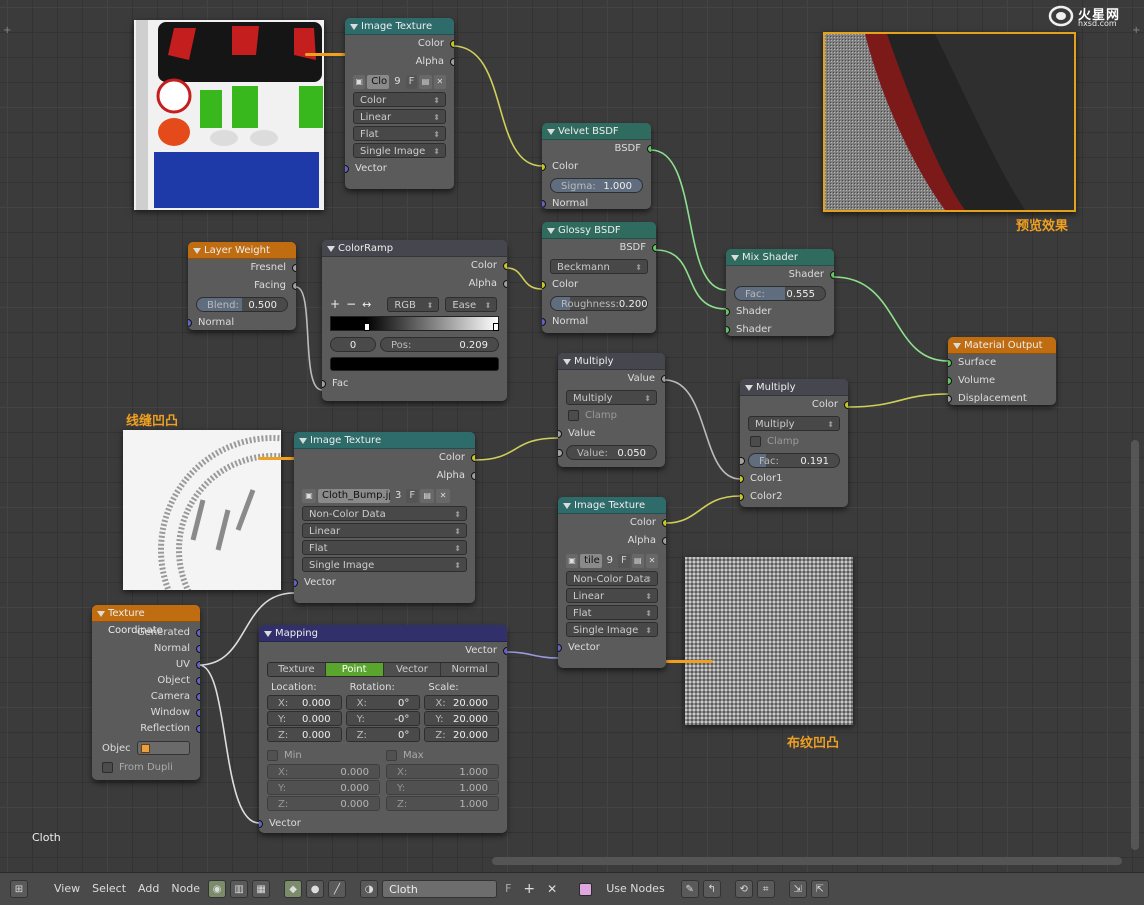 The image size is (1144, 905). Describe the element at coordinates (591, 560) in the screenshot. I see `image-name: tile` at that location.